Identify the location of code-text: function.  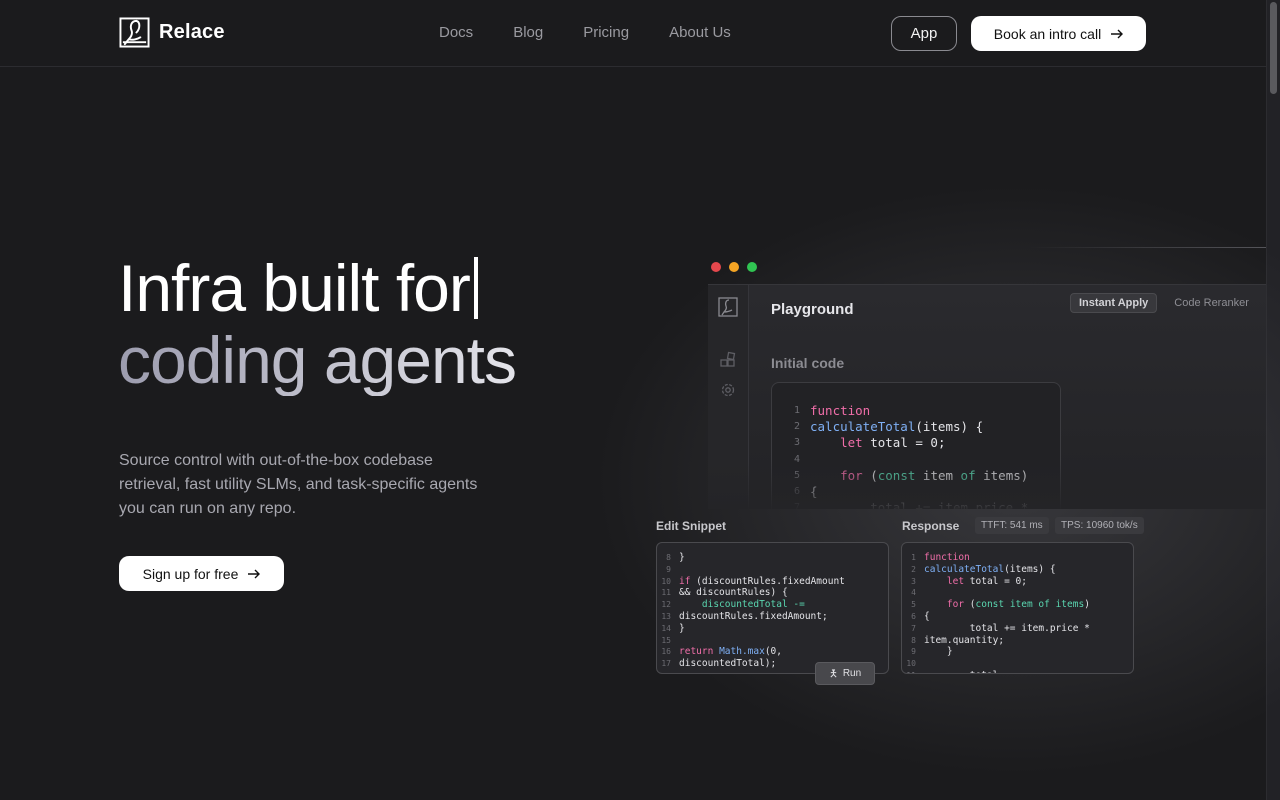
(947, 558).